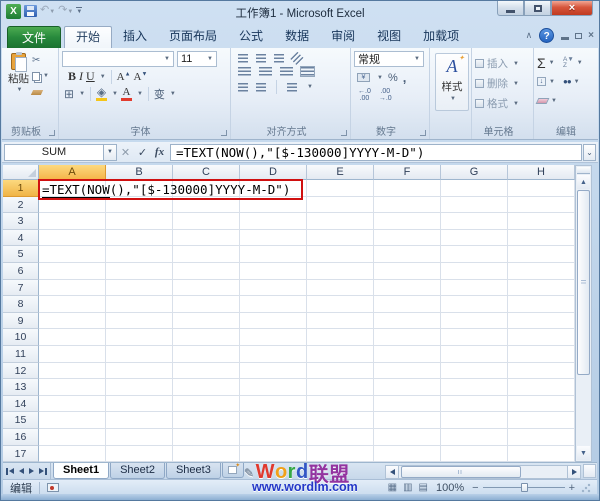  What do you see at coordinates (21, 354) in the screenshot?
I see `row-header-11: 11` at bounding box center [21, 354].